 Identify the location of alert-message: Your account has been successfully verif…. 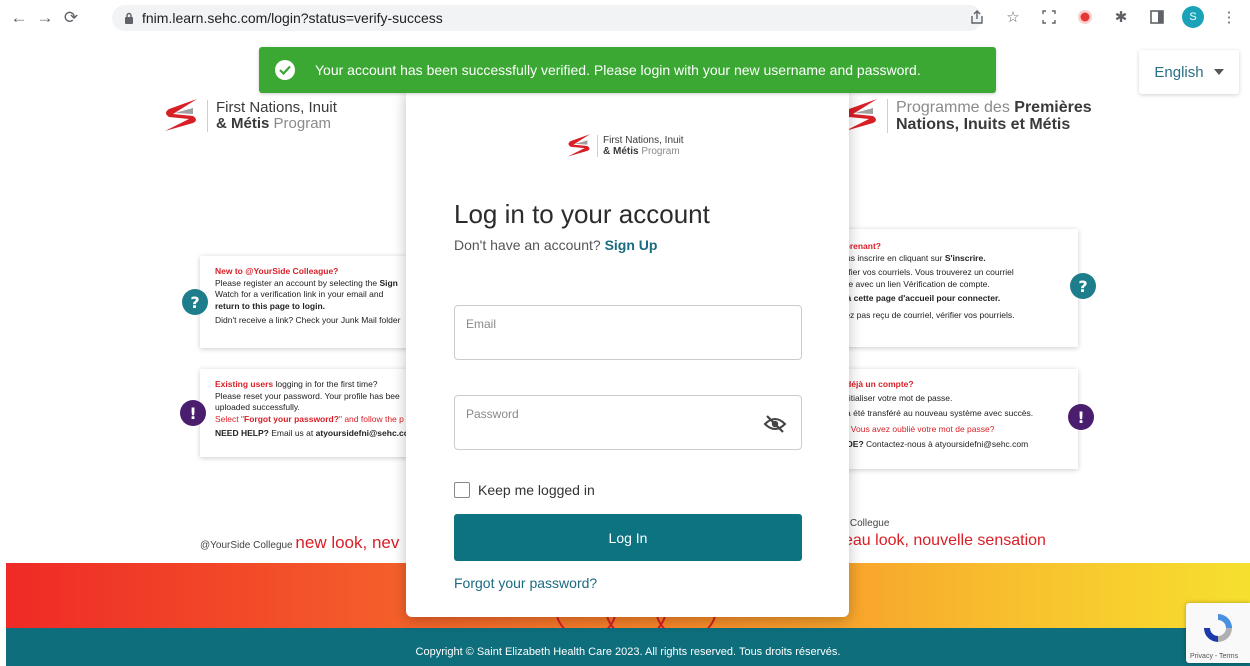
(618, 70).